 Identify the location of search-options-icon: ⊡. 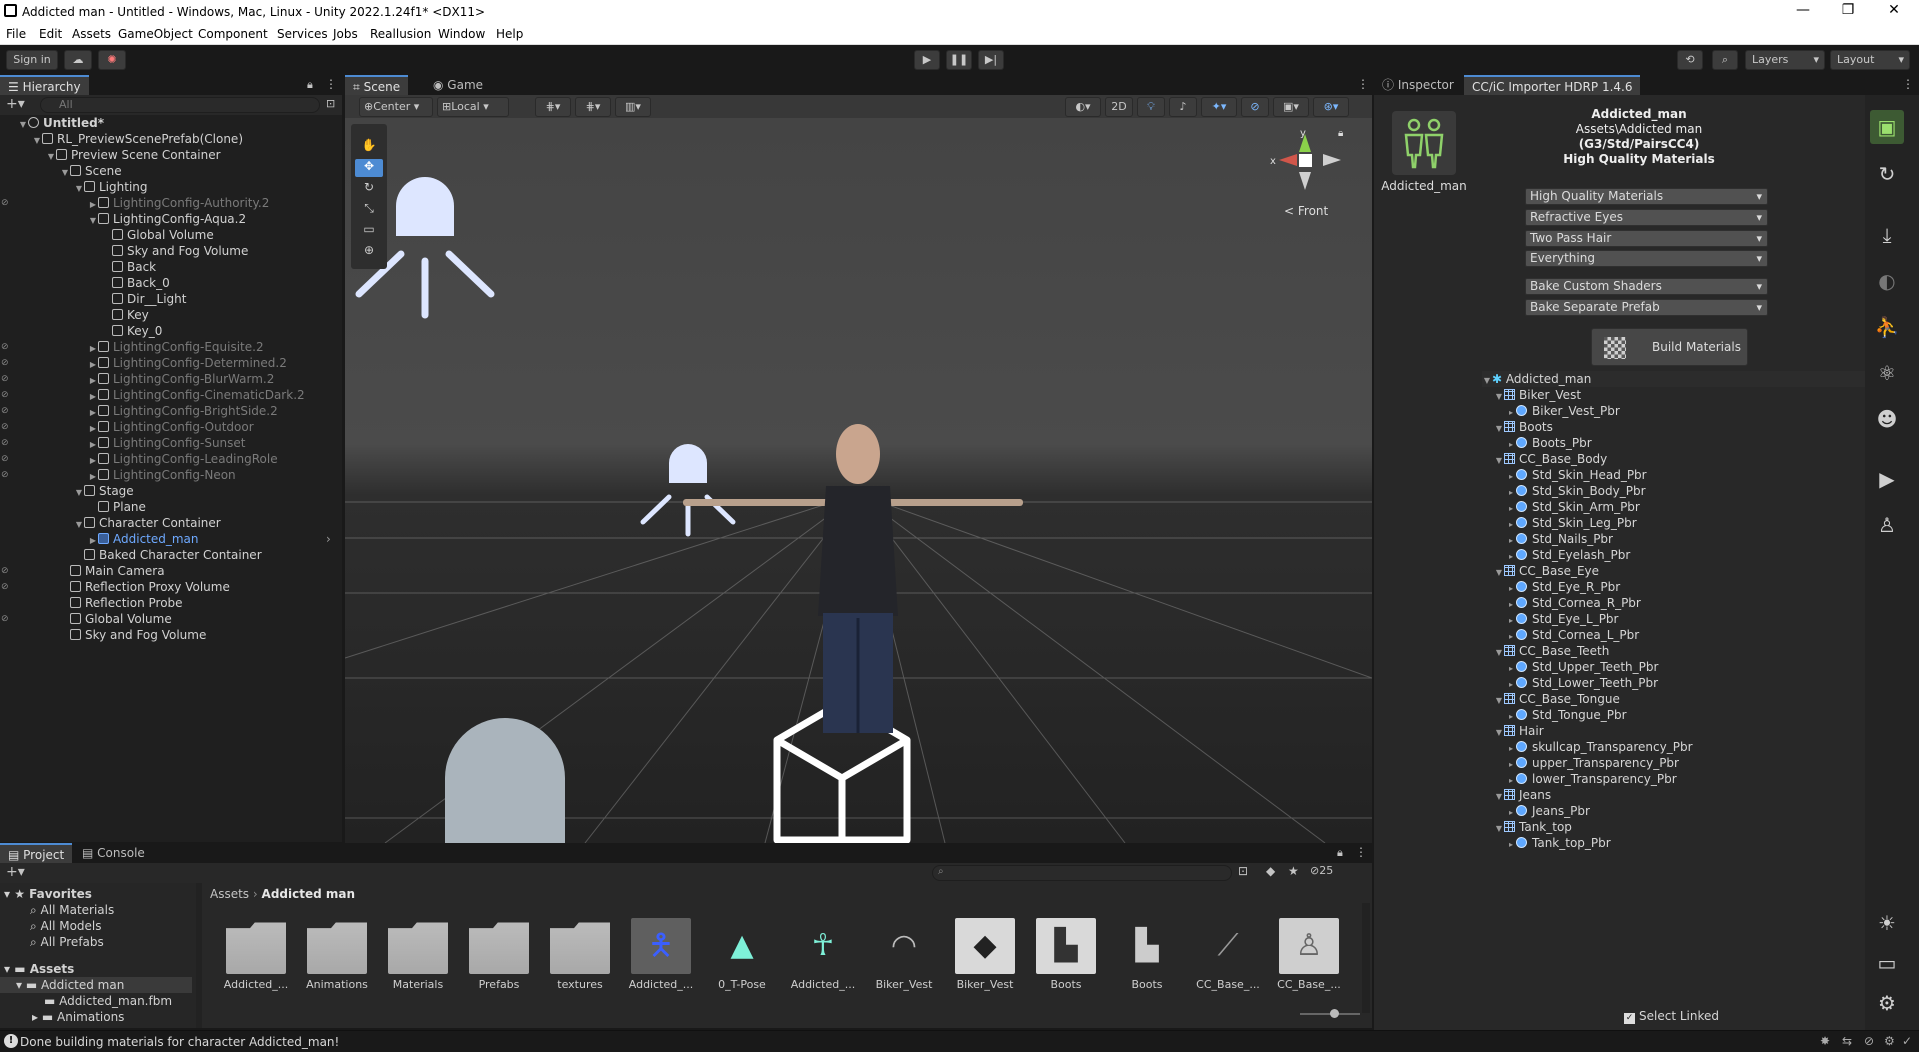
(330, 103).